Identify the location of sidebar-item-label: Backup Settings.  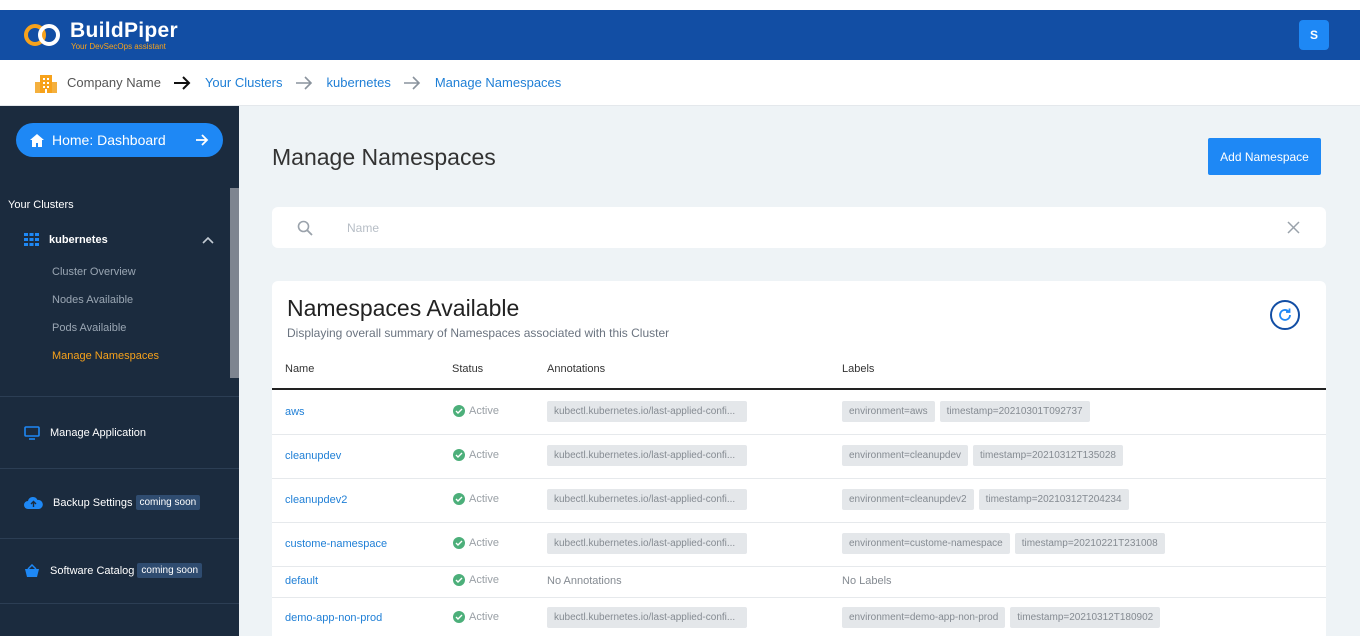
(93, 502).